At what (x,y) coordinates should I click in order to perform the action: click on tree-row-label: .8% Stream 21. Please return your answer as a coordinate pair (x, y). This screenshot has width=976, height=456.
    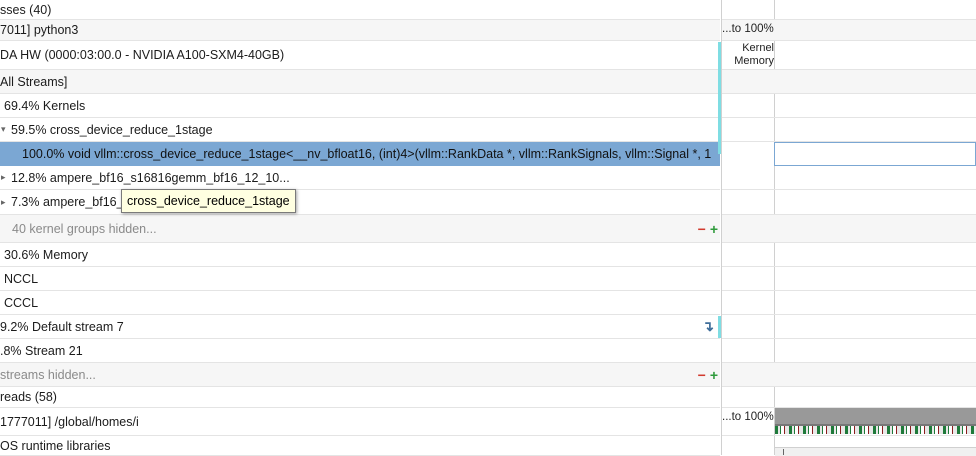
    Looking at the image, I should click on (41, 350).